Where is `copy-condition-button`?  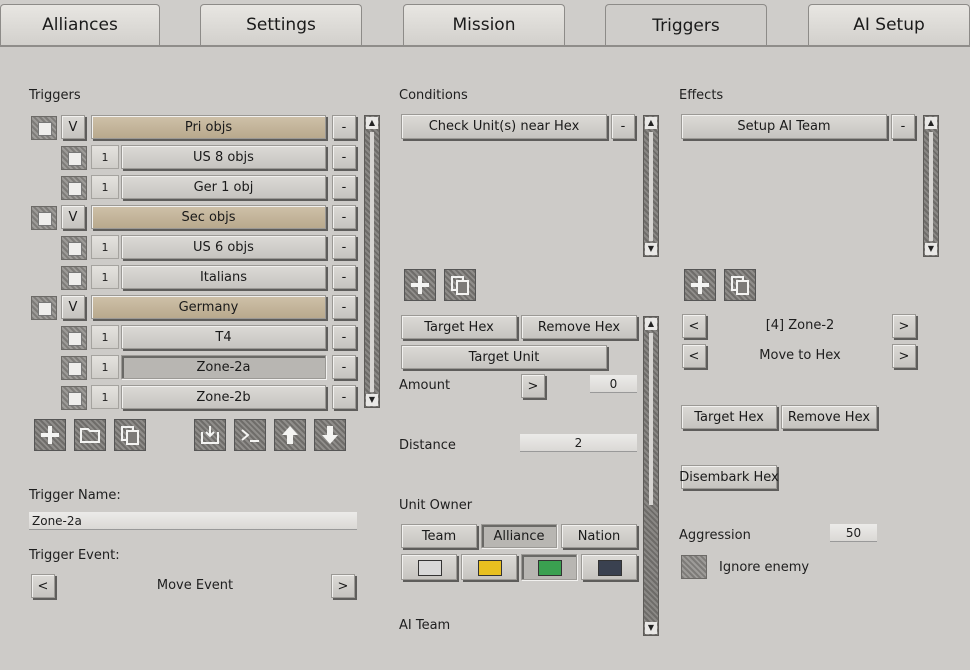
copy-condition-button is located at coordinates (460, 285).